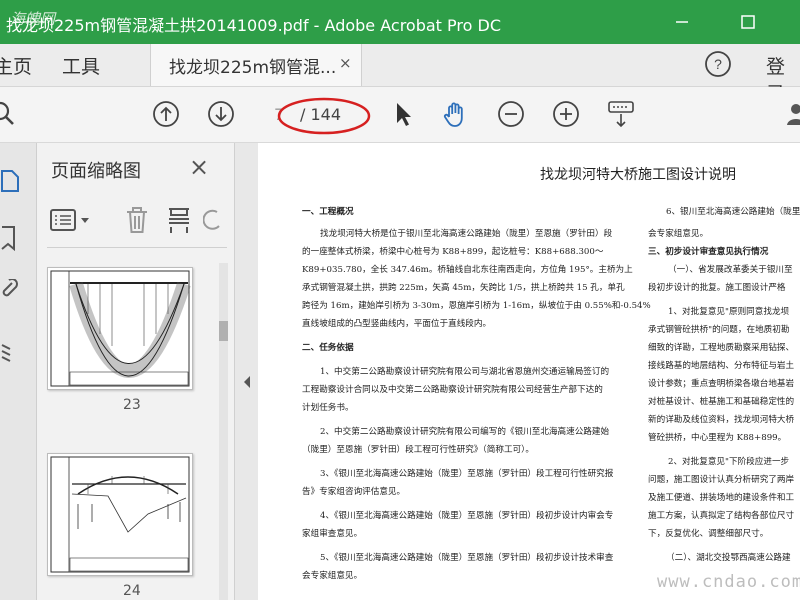 The width and height of the screenshot is (800, 600). I want to click on text-line: 承式钢管砼拱桥"的问题，在地质初勘, so click(719, 330).